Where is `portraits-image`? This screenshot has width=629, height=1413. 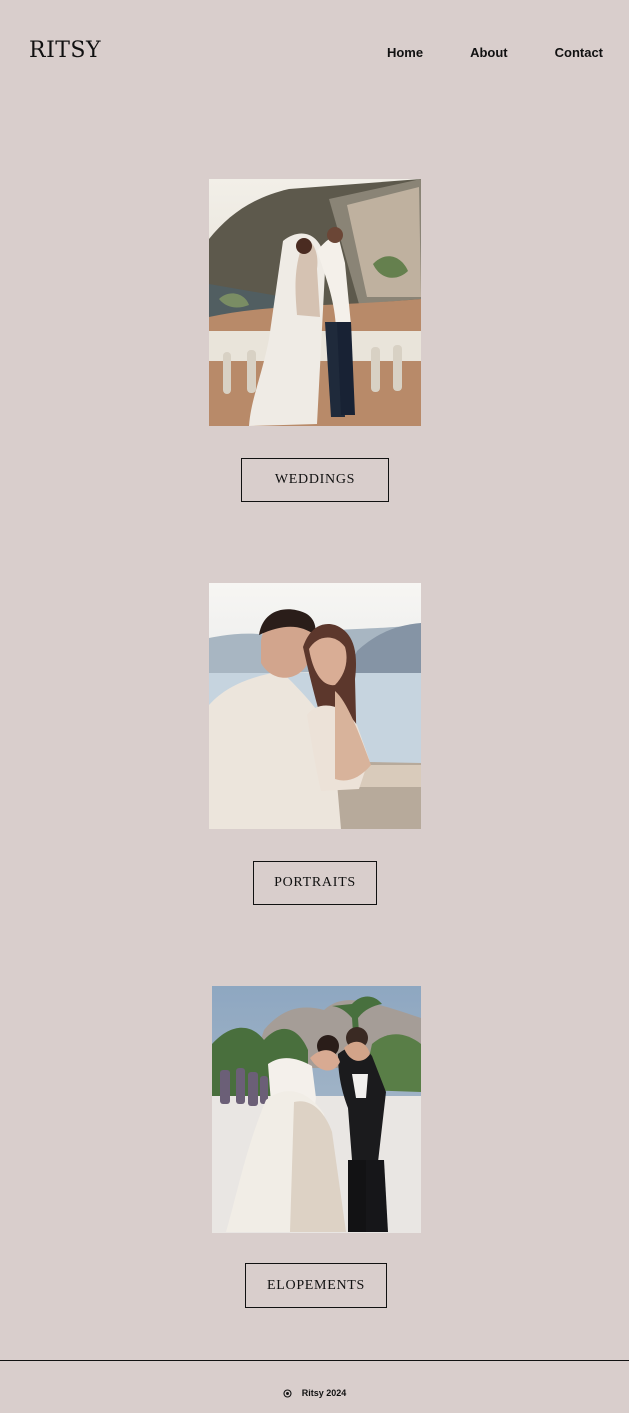 portraits-image is located at coordinates (315, 706).